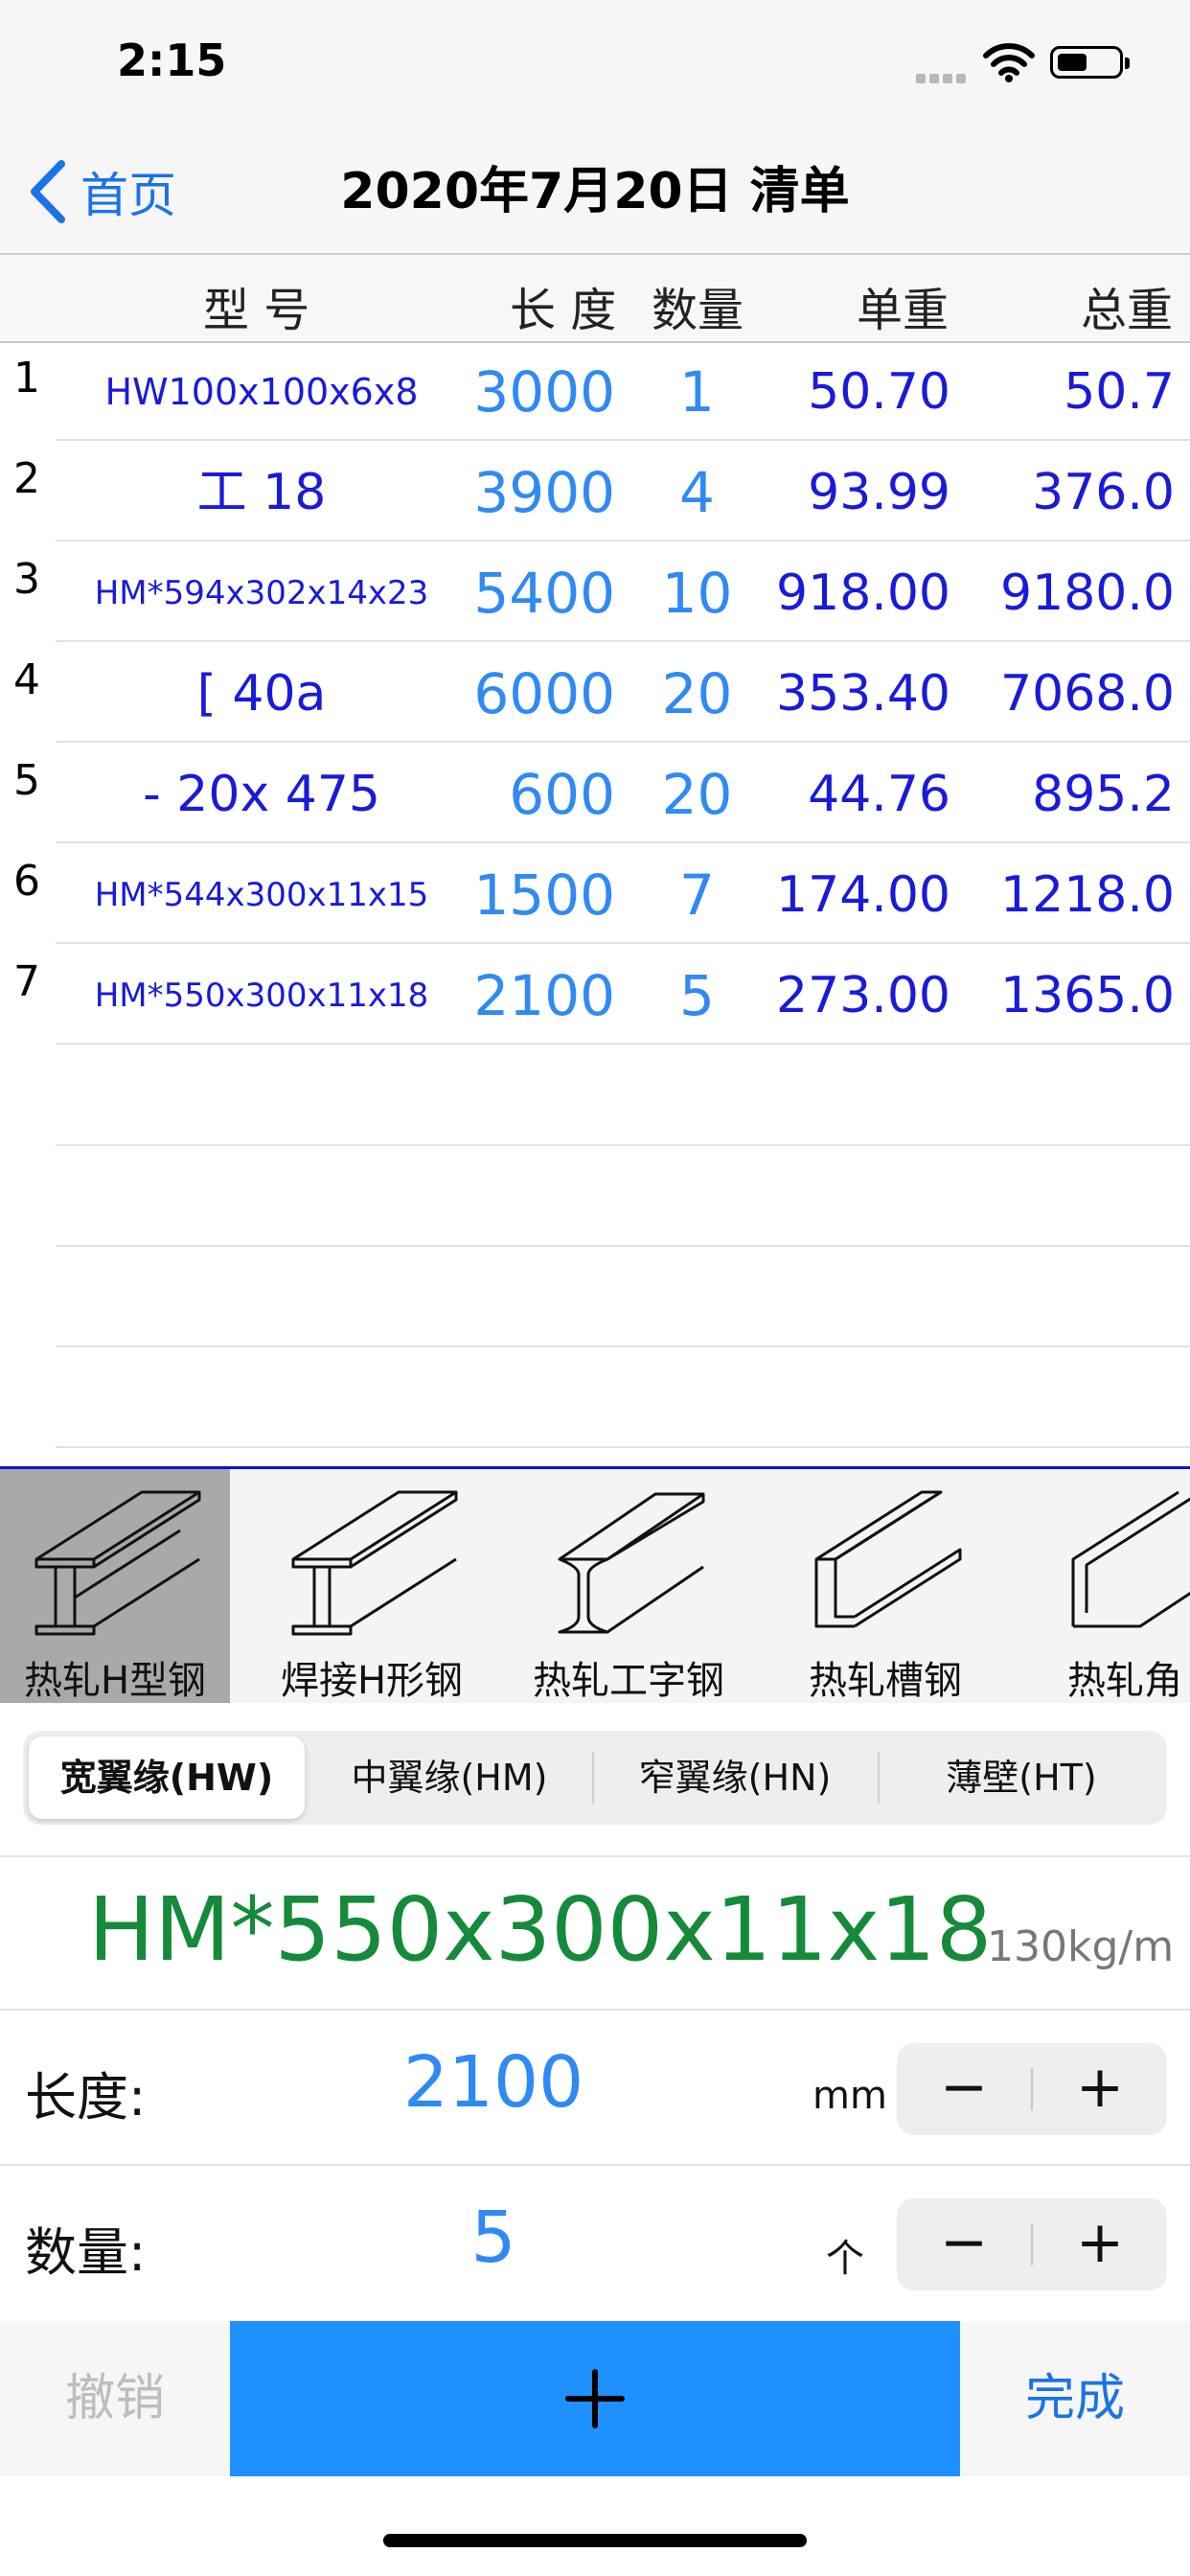 The image size is (1190, 2576). What do you see at coordinates (544, 693) in the screenshot?
I see `row-length: 6000` at bounding box center [544, 693].